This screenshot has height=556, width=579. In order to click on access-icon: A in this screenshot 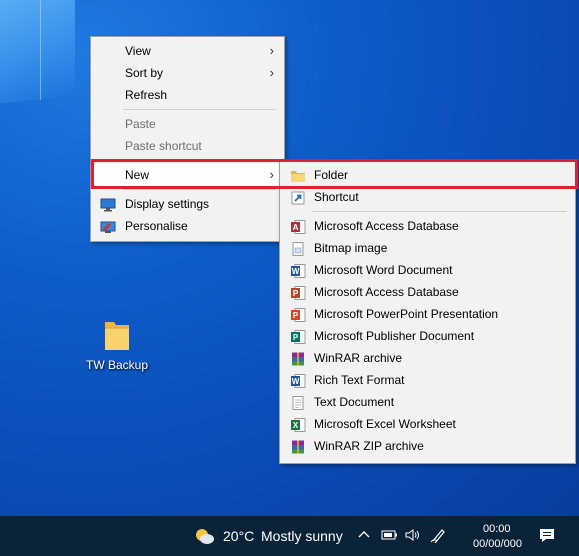, I will do `click(298, 226)`.